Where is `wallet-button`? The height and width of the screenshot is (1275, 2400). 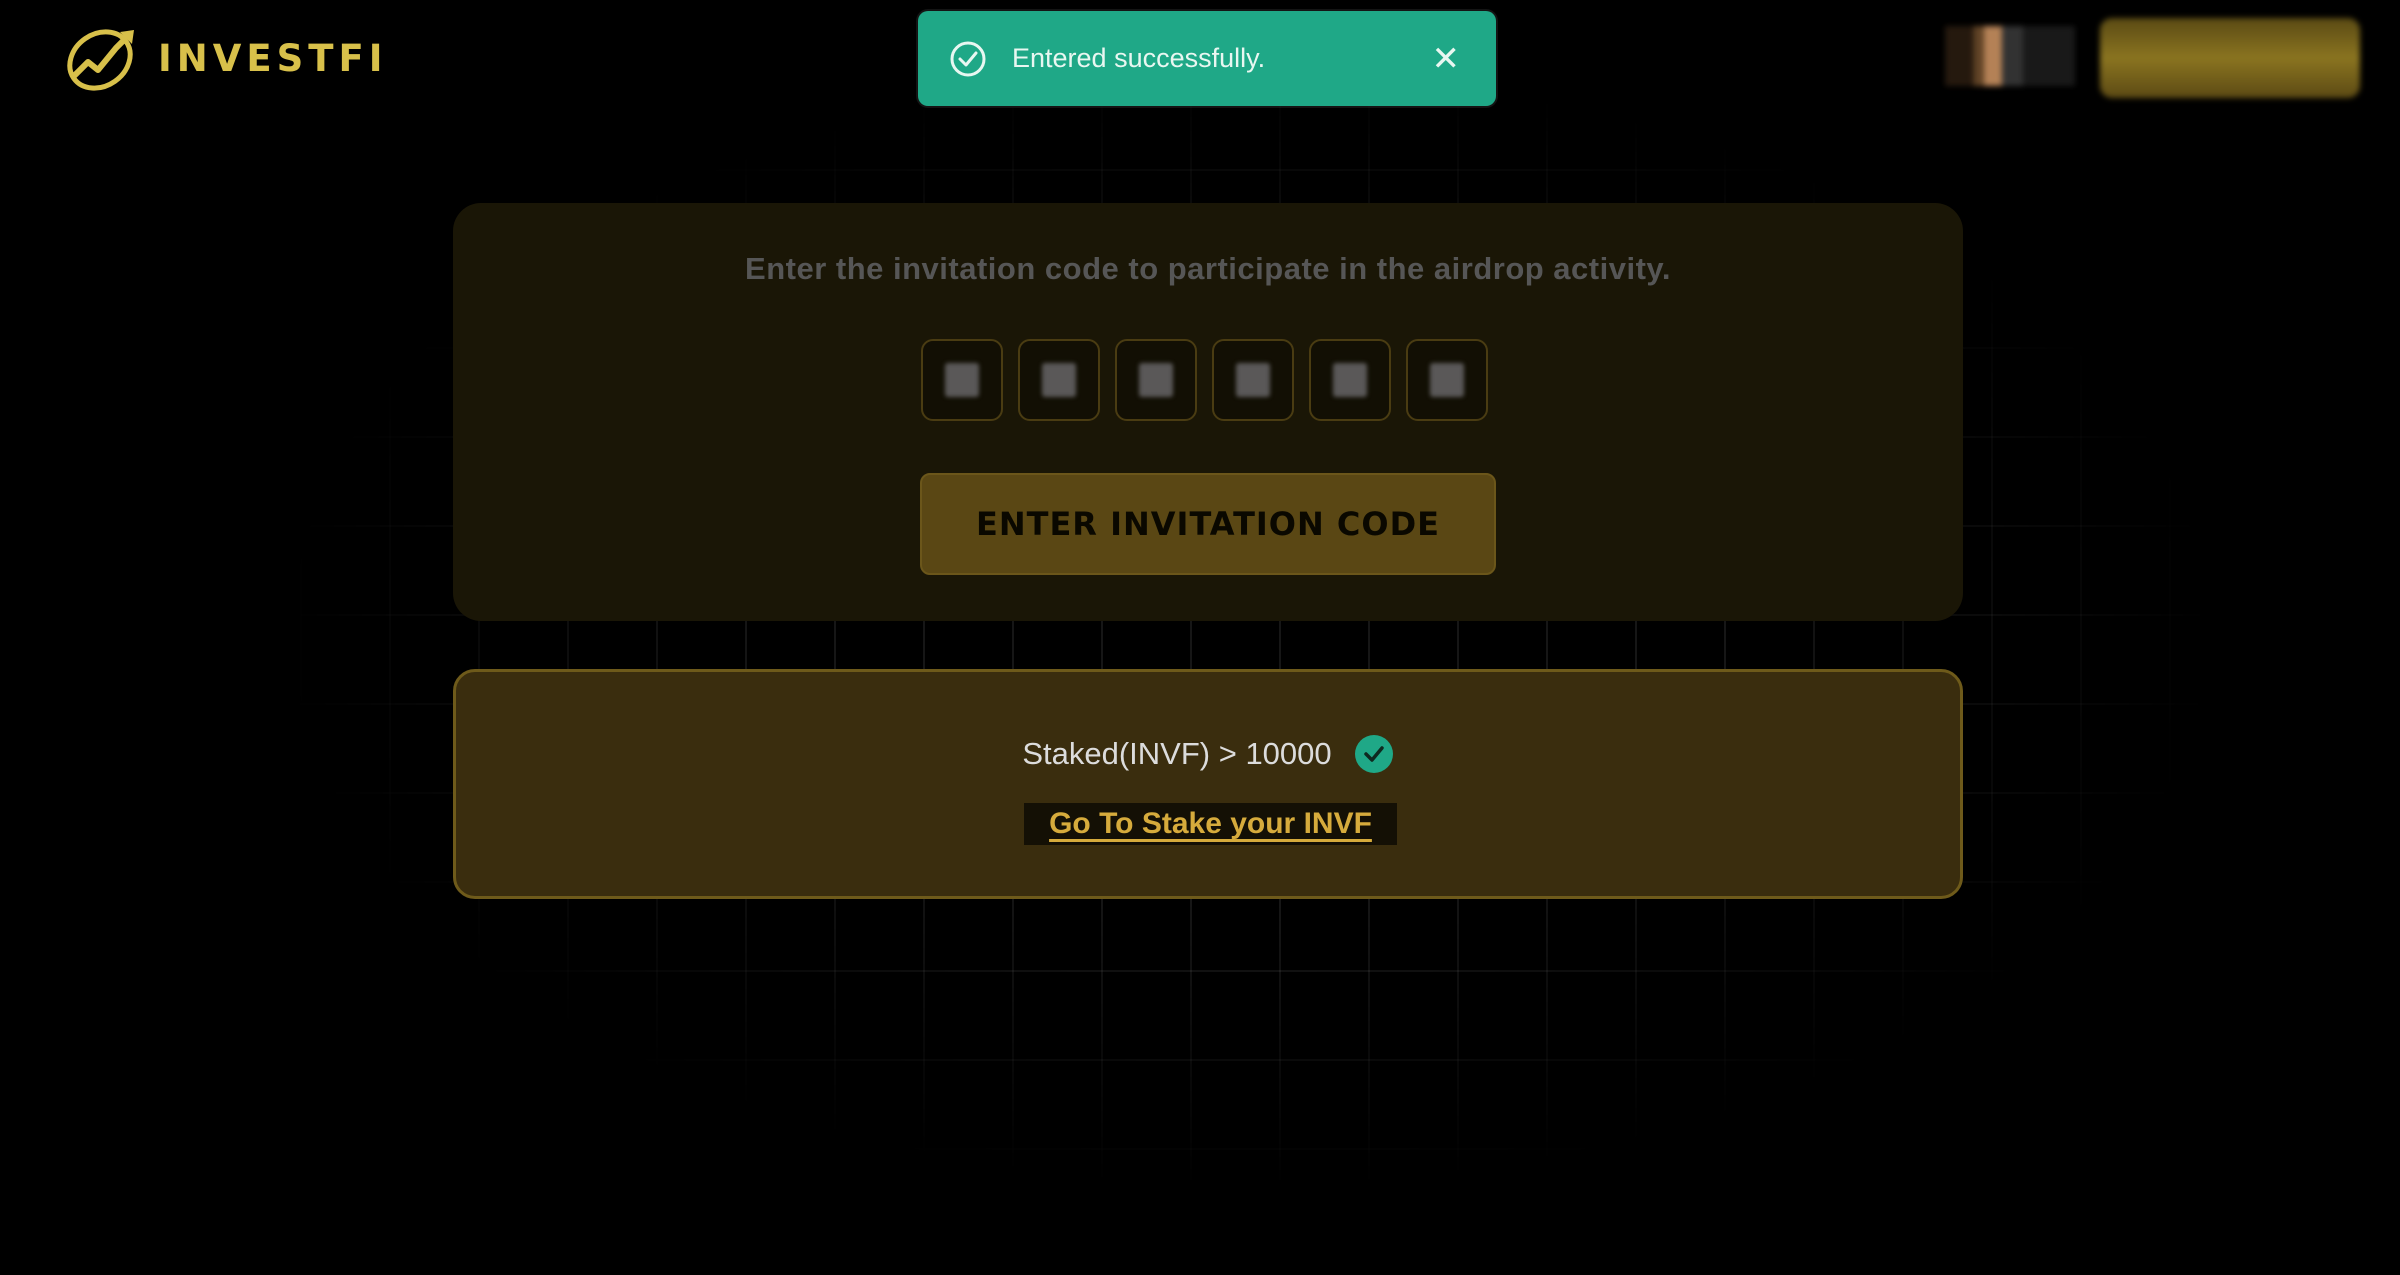 wallet-button is located at coordinates (2230, 58).